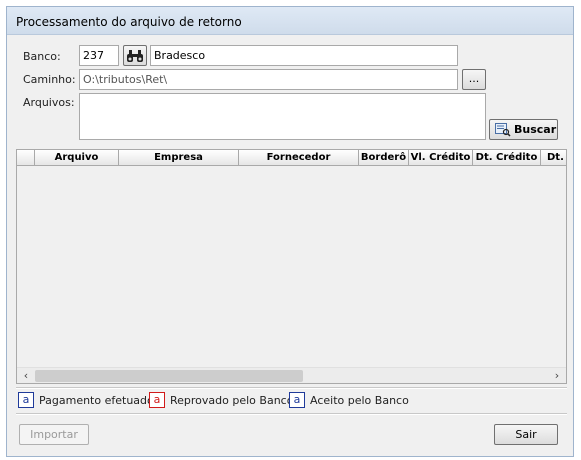 The width and height of the screenshot is (581, 460). Describe the element at coordinates (535, 129) in the screenshot. I see `buscar-label: Buscar` at that location.